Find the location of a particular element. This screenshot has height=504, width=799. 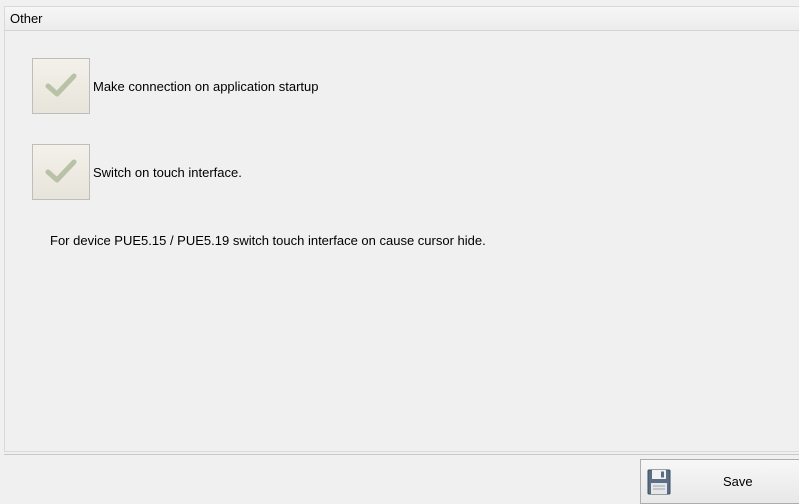

connect-on-startup-label: Make connection on application startup is located at coordinates (206, 86).